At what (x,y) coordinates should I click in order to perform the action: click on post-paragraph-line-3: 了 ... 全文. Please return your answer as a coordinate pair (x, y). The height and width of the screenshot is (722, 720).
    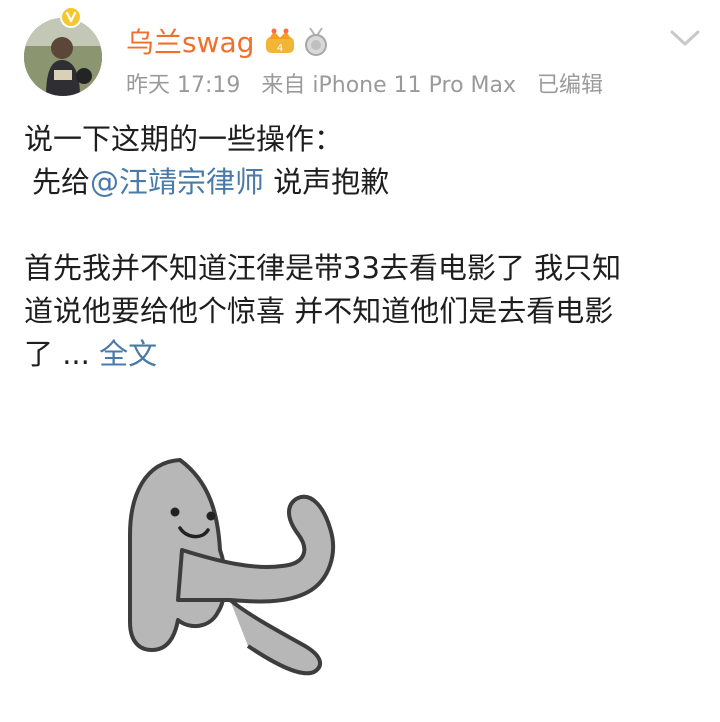
    Looking at the image, I should click on (360, 354).